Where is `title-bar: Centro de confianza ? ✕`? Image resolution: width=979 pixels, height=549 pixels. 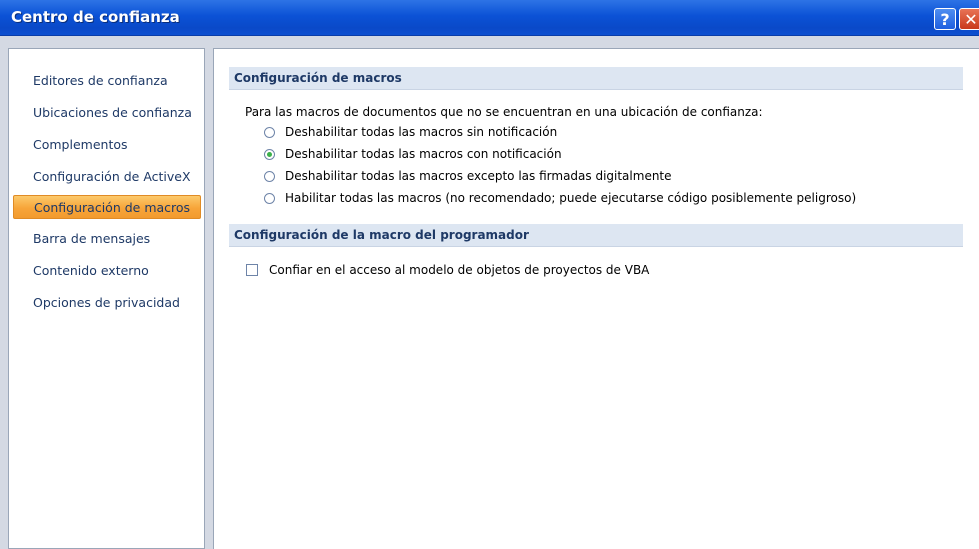
title-bar: Centro de confianza ? ✕ is located at coordinates (489, 18).